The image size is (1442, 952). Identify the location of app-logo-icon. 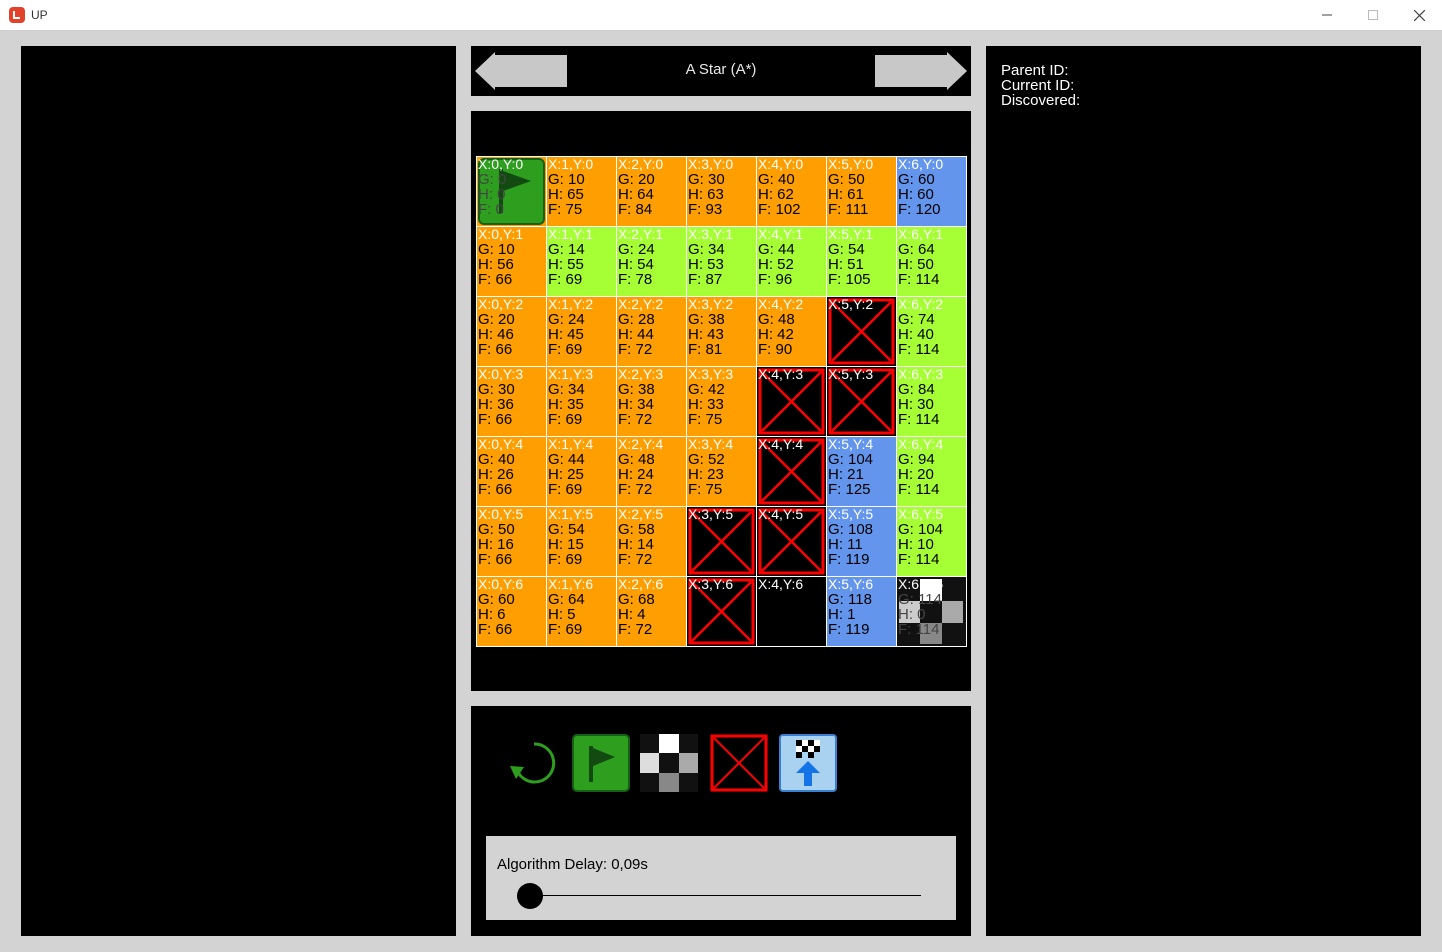
(17, 15).